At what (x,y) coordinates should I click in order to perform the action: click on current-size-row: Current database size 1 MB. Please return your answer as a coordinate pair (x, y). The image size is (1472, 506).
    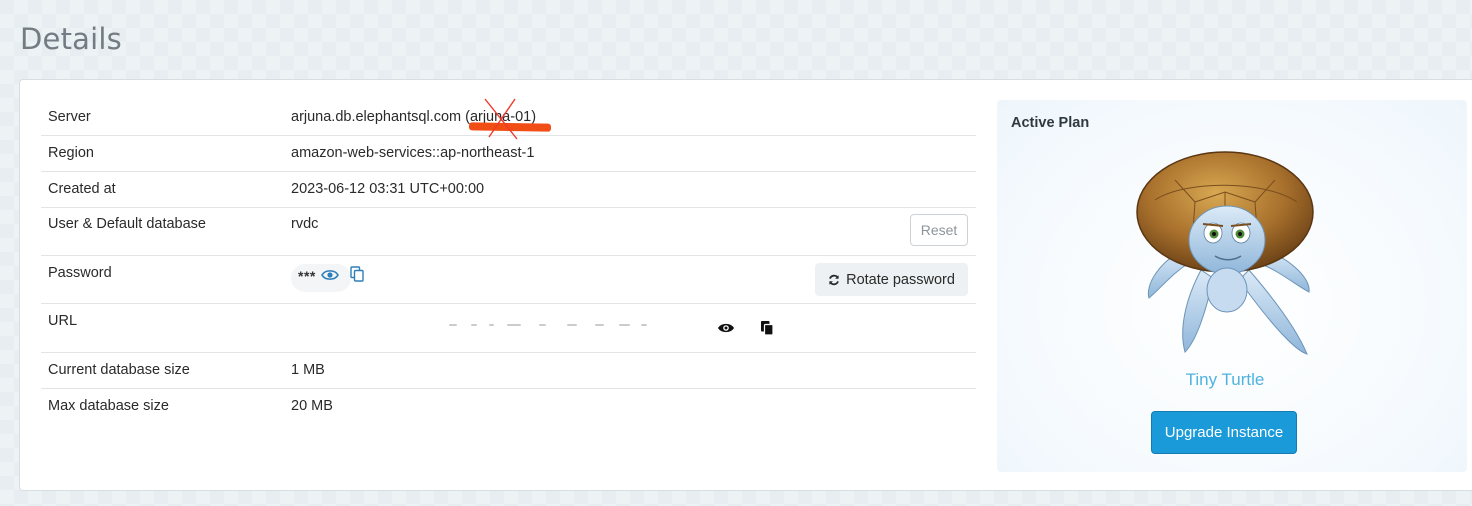
    Looking at the image, I should click on (508, 371).